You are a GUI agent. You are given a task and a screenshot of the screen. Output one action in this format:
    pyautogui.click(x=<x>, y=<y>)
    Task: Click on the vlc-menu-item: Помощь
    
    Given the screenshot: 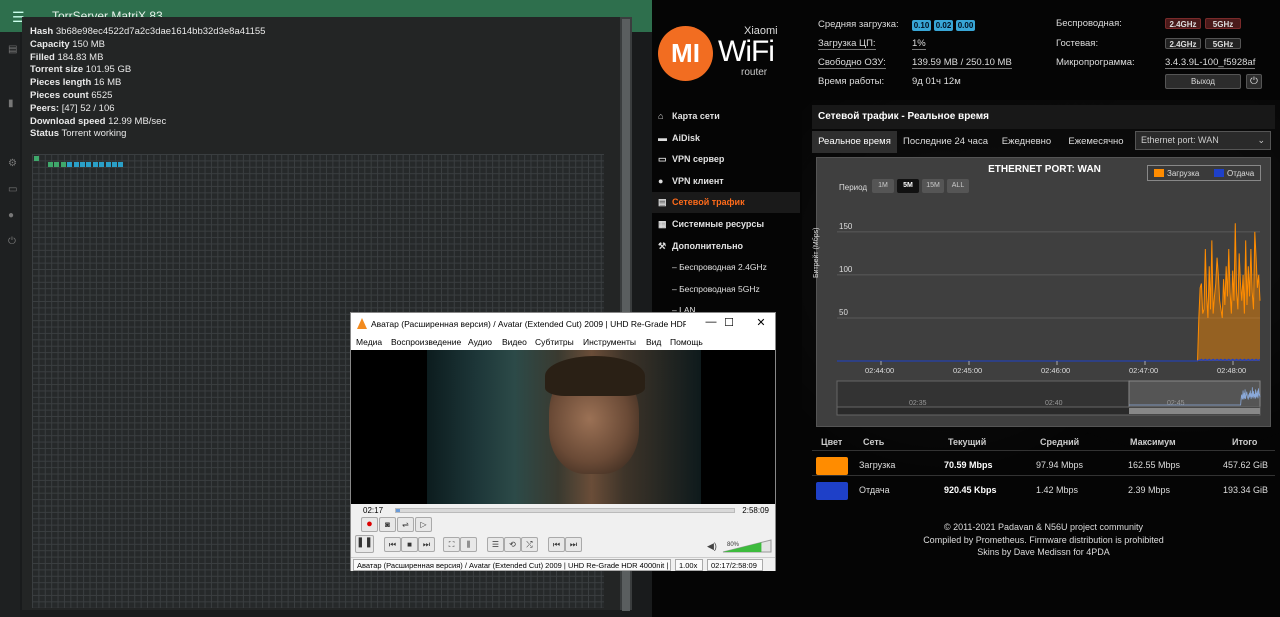 What is the action you would take?
    pyautogui.click(x=686, y=342)
    